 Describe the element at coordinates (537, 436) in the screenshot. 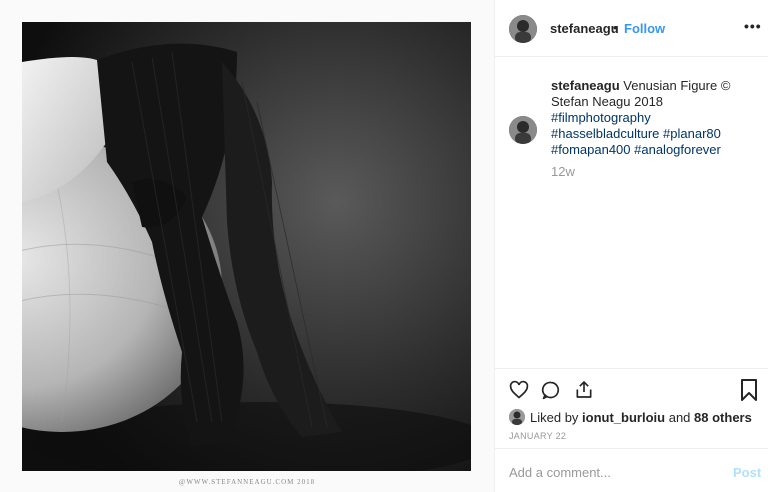

I see `post-date: JANUARY 22` at that location.